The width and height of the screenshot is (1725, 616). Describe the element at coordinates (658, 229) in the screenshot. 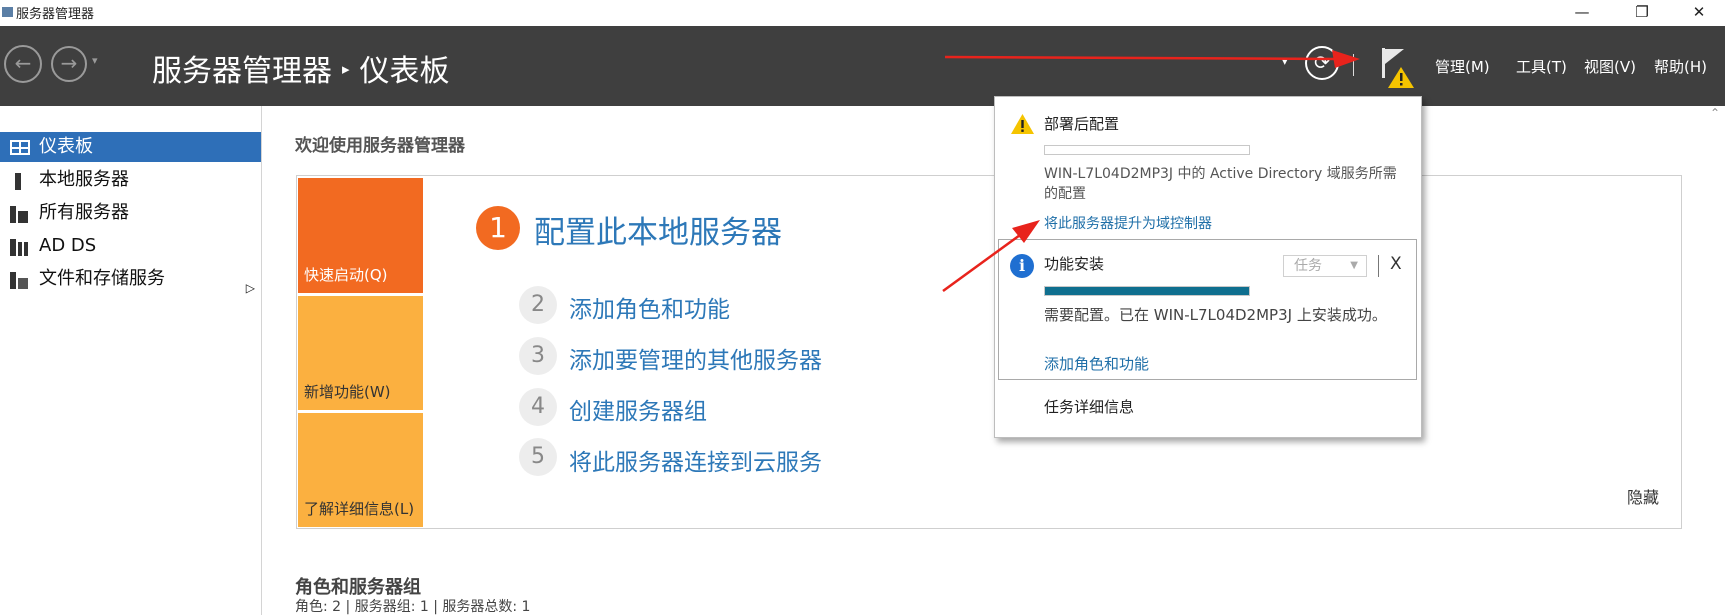

I see `step-configure-local-server-link: 配置此本地服务器` at that location.